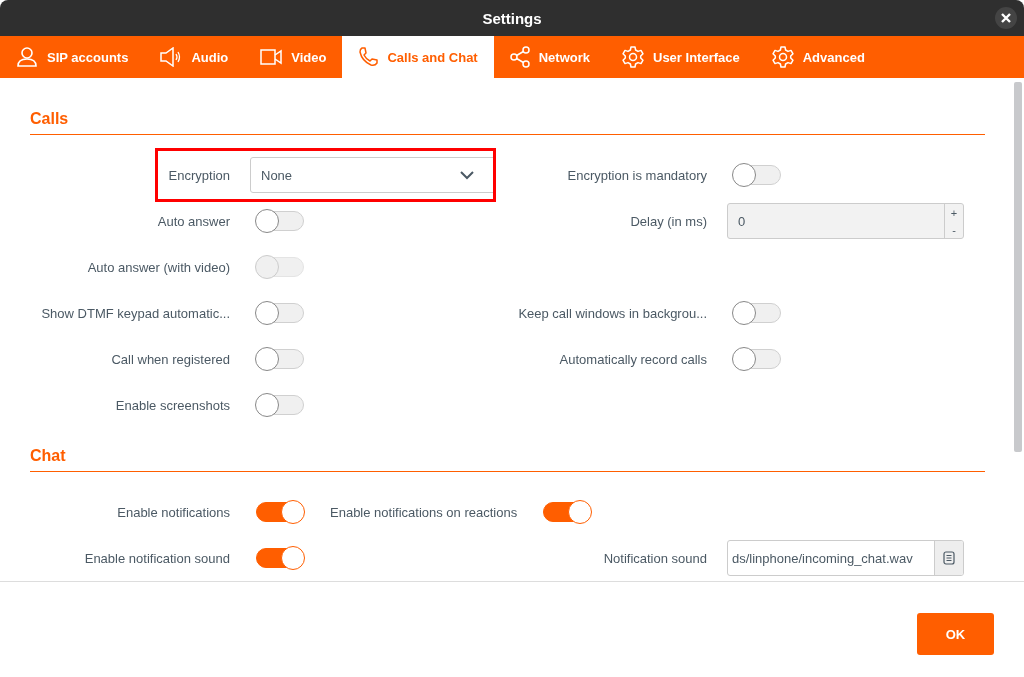 The image size is (1024, 677). What do you see at coordinates (955, 634) in the screenshot?
I see `ok-button: OK` at bounding box center [955, 634].